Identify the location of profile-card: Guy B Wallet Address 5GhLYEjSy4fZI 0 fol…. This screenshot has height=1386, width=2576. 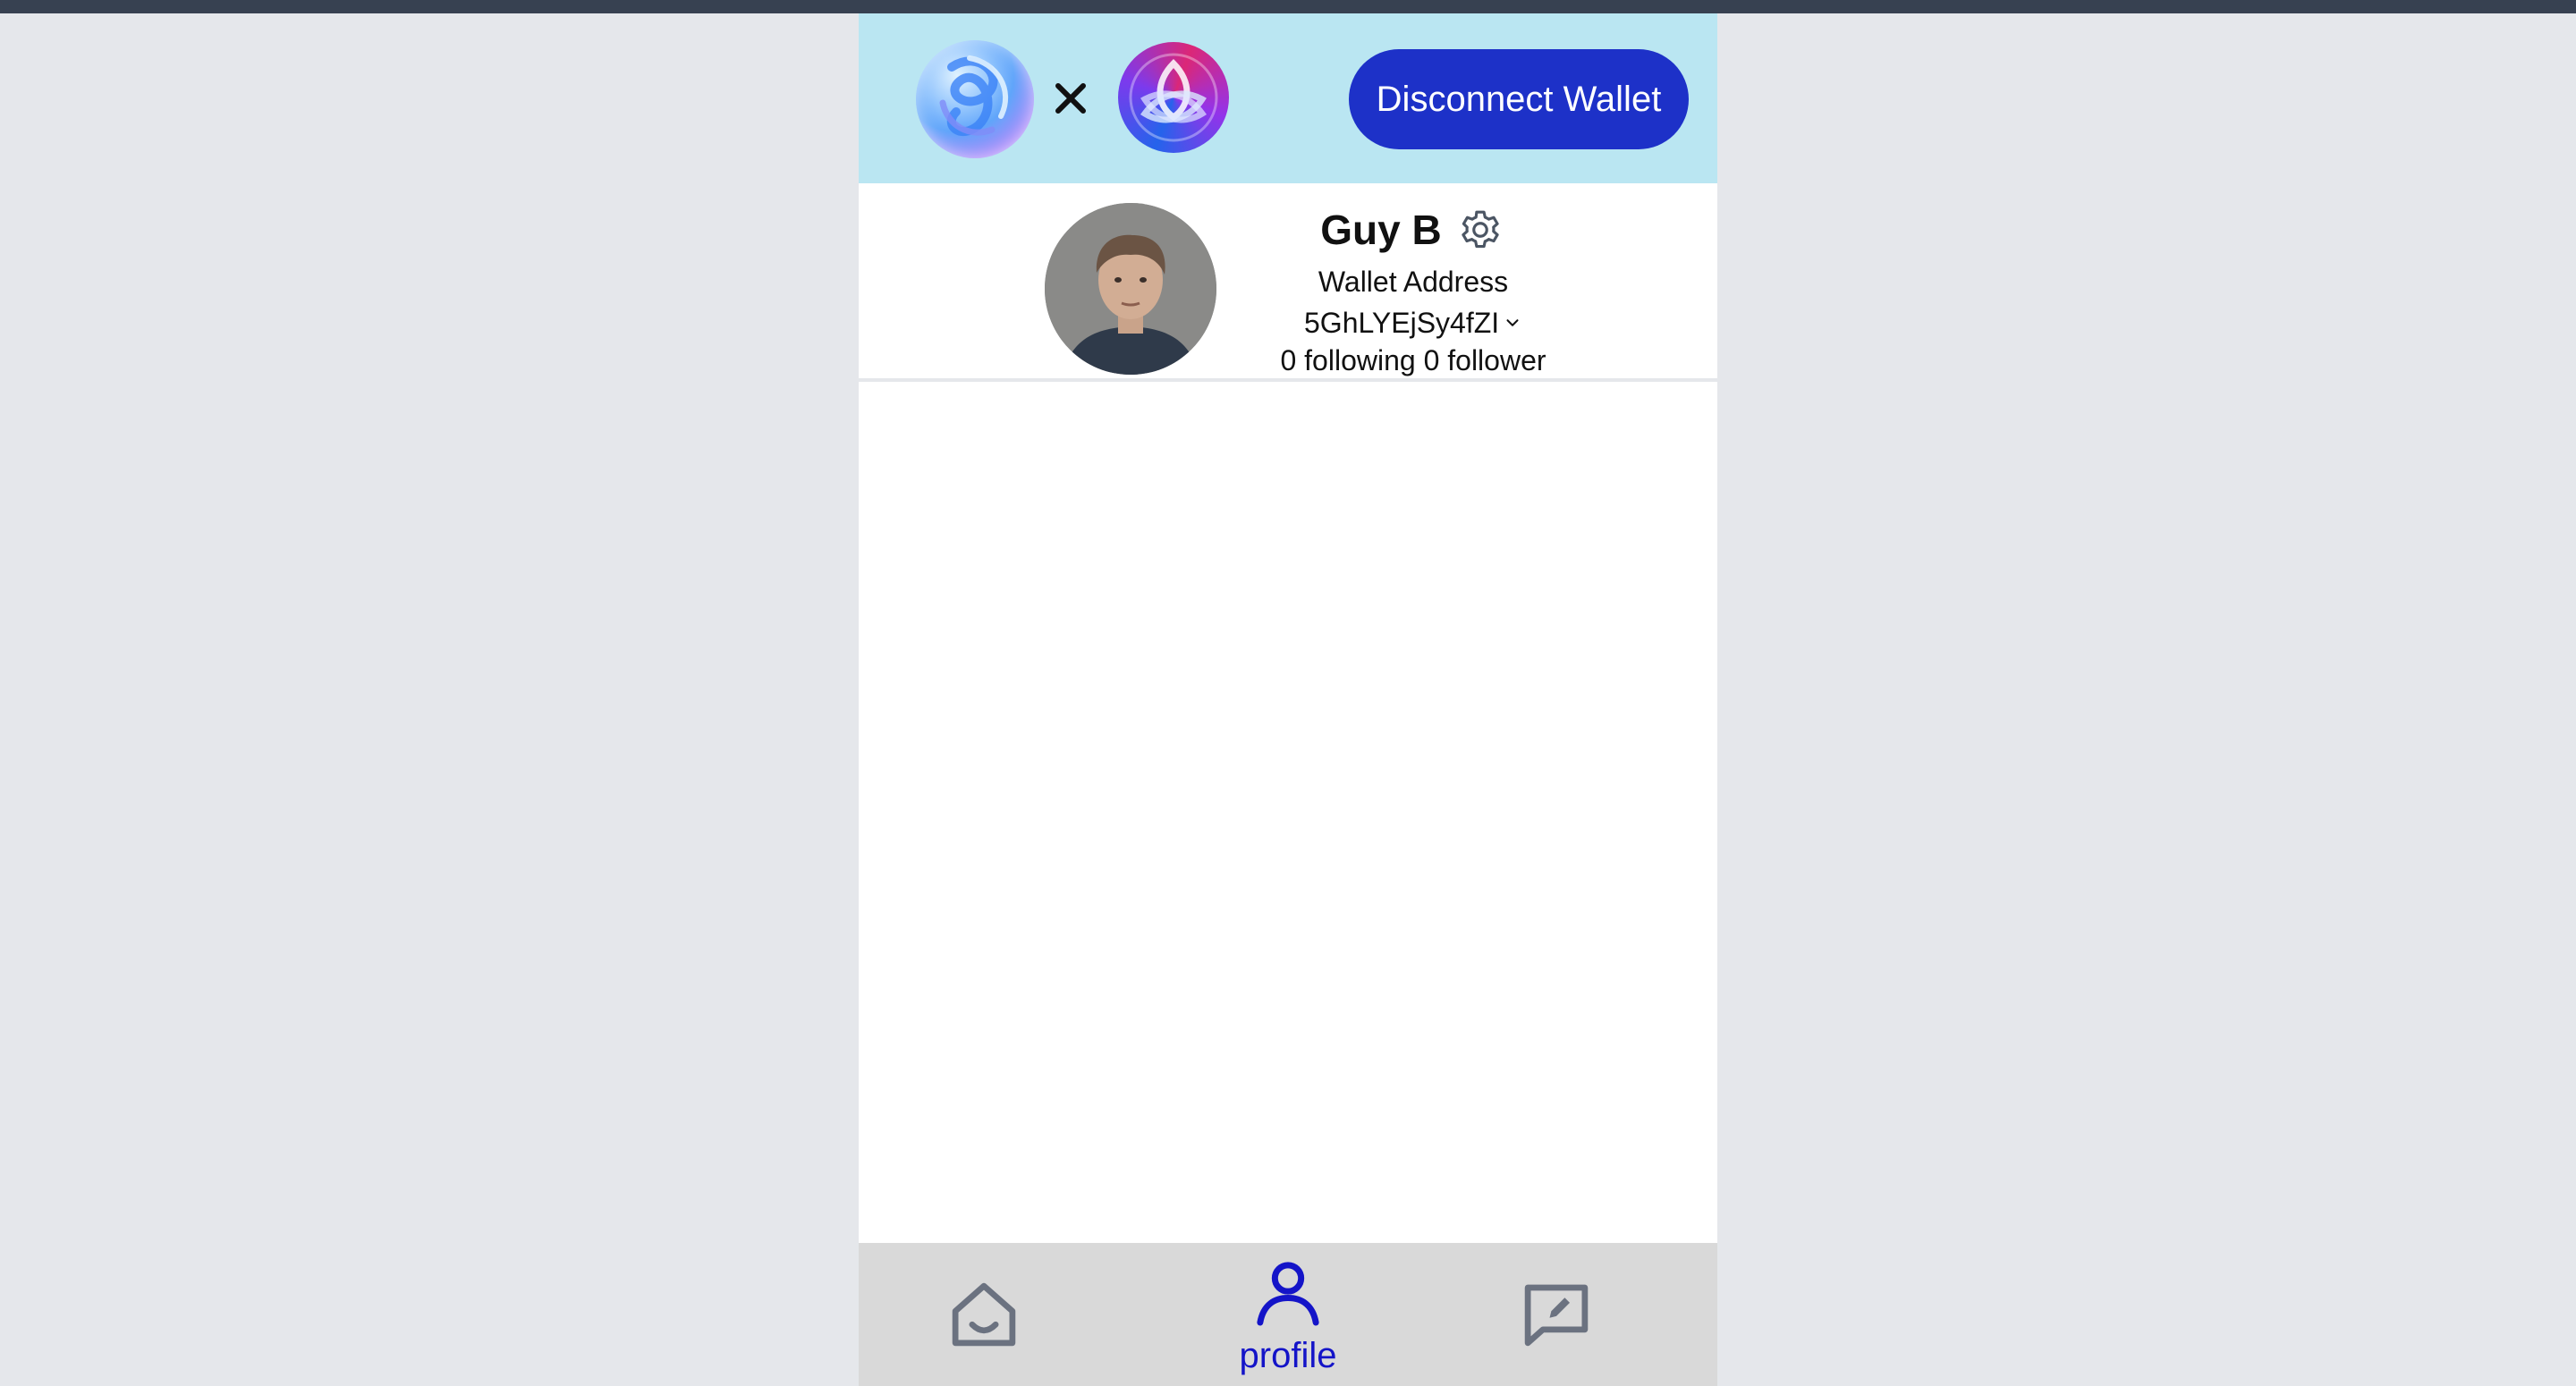
(1288, 282).